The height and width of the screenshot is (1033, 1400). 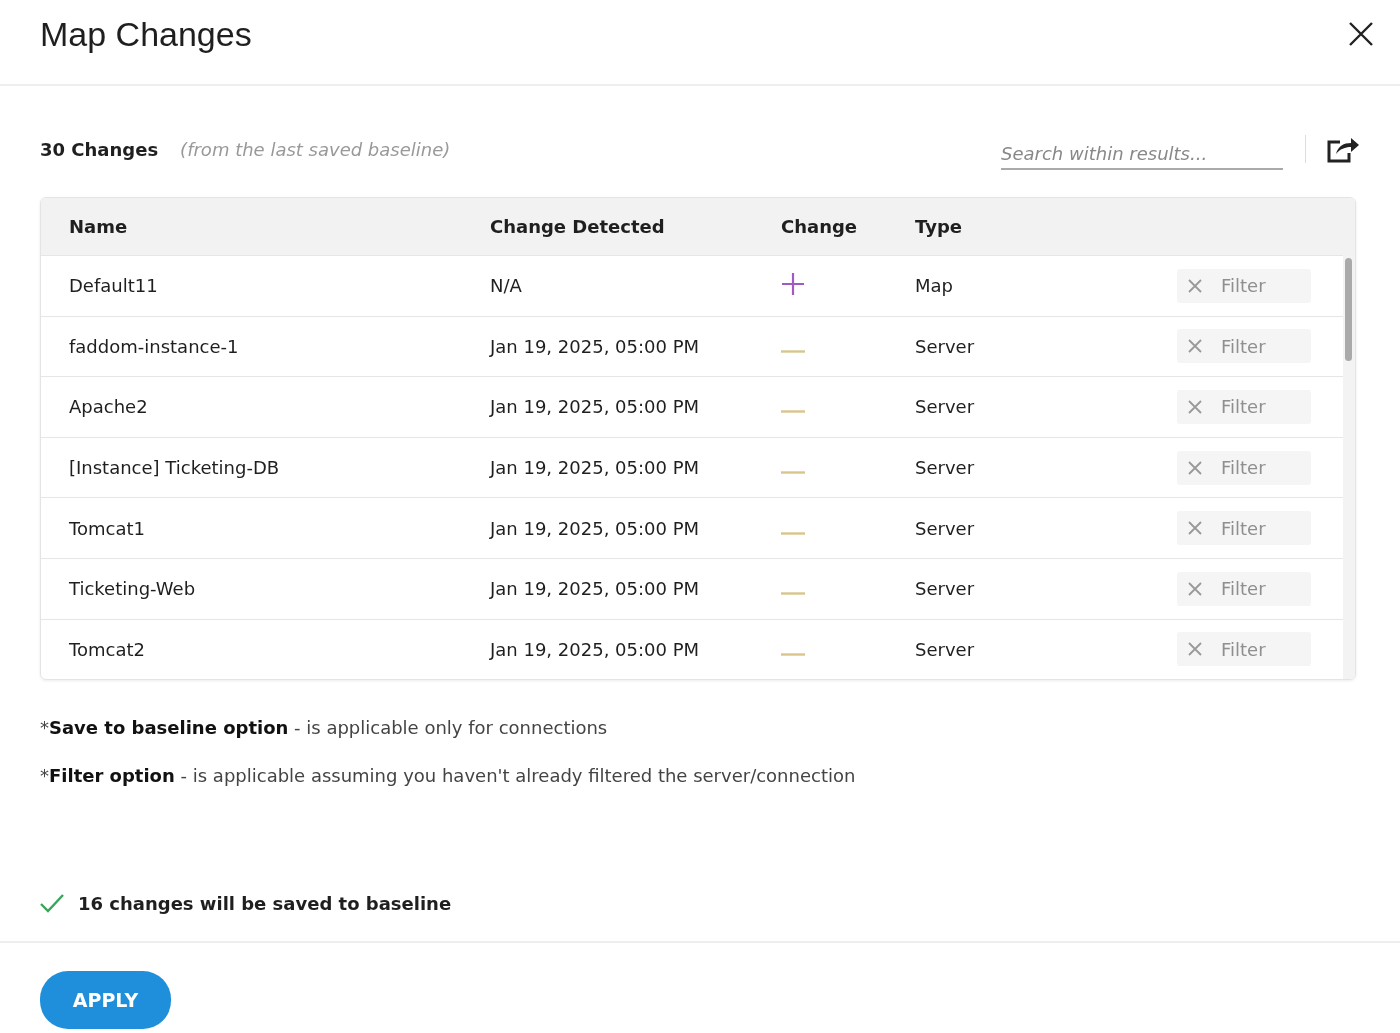 What do you see at coordinates (635, 226) in the screenshot?
I see `column-header: Change Detected` at bounding box center [635, 226].